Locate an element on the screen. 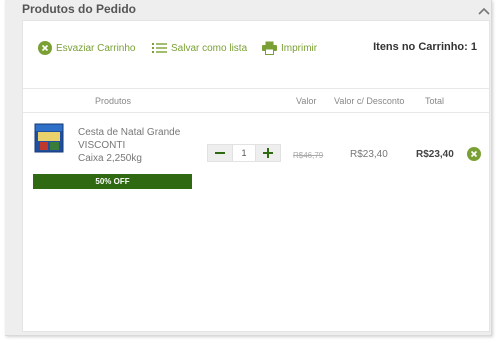 The image size is (500, 340). col-header-total: Total is located at coordinates (435, 101).